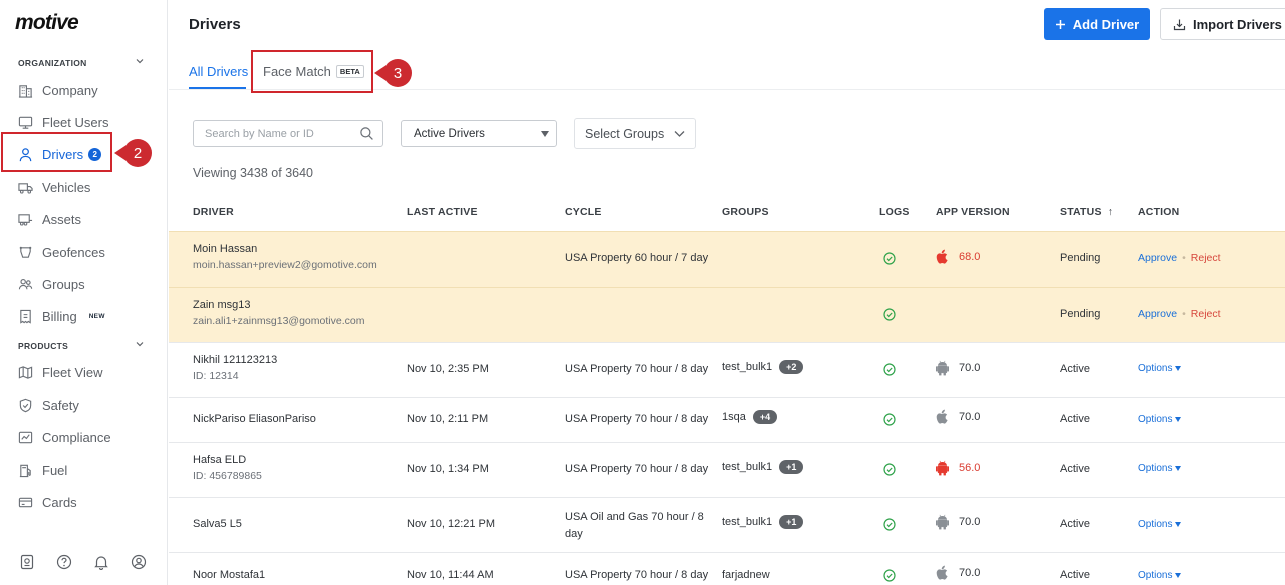 The image size is (1285, 585). I want to click on groups-cell: test_bulk1 +2, so click(763, 367).